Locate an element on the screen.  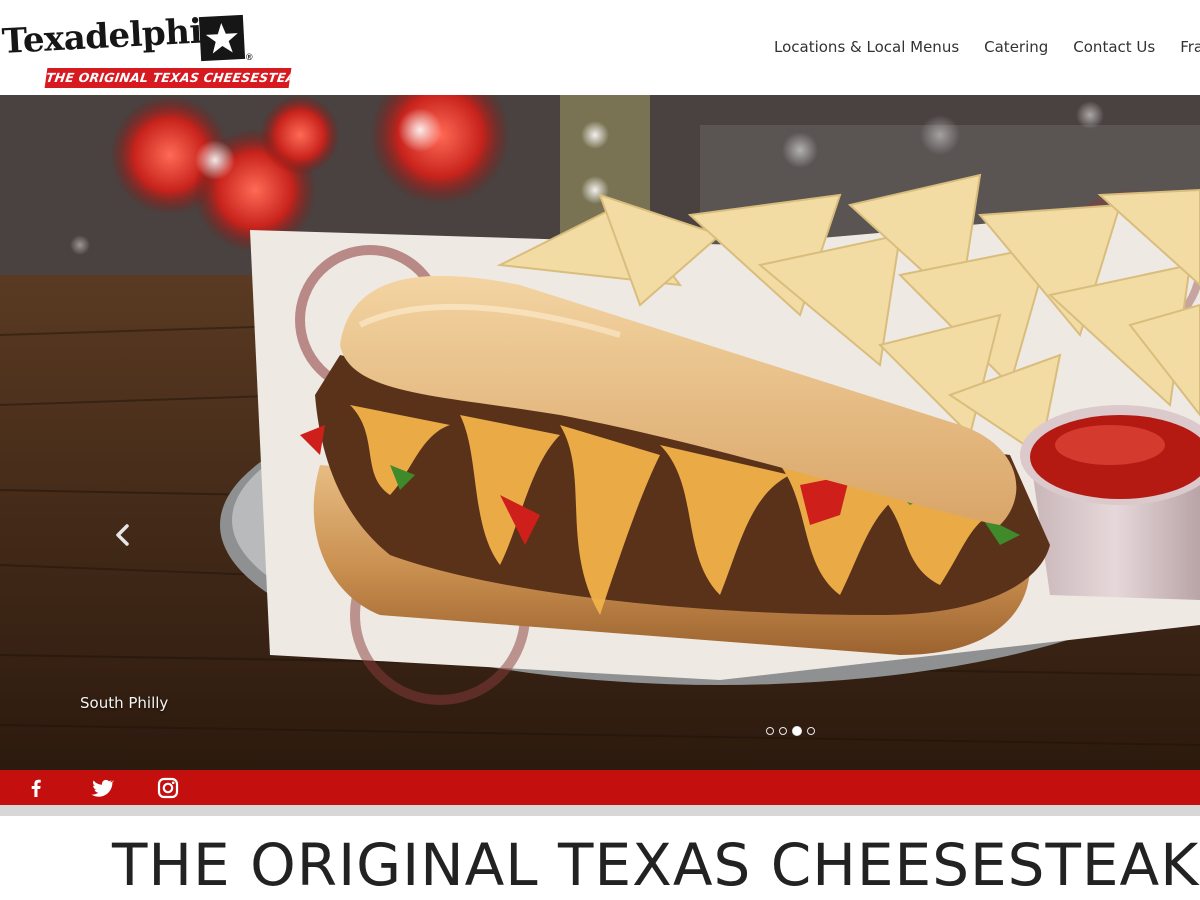
carousel-prev-button is located at coordinates (123, 535).